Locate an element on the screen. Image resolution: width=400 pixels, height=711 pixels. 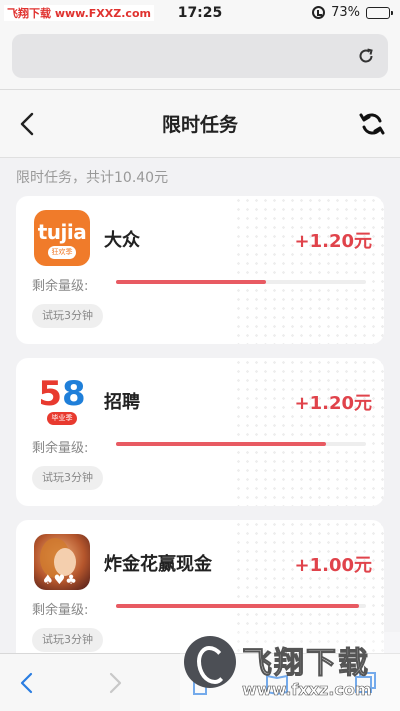
refresh-icon is located at coordinates (372, 124).